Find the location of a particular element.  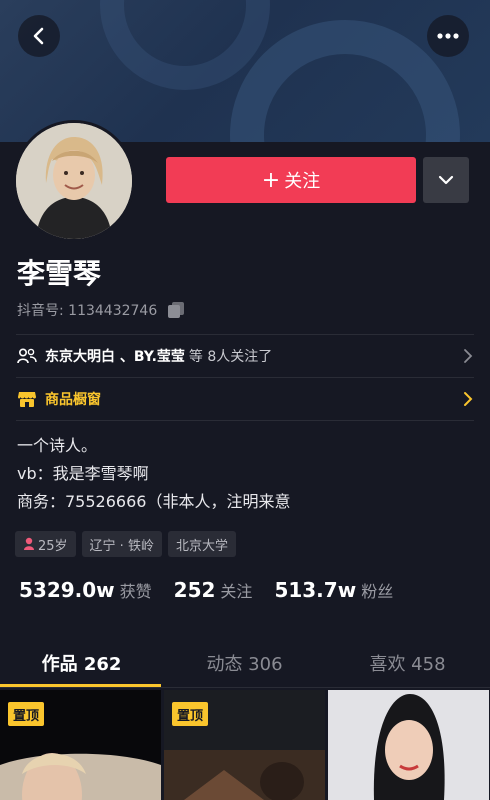

tab-posts: 动态 306 is located at coordinates (244, 663).